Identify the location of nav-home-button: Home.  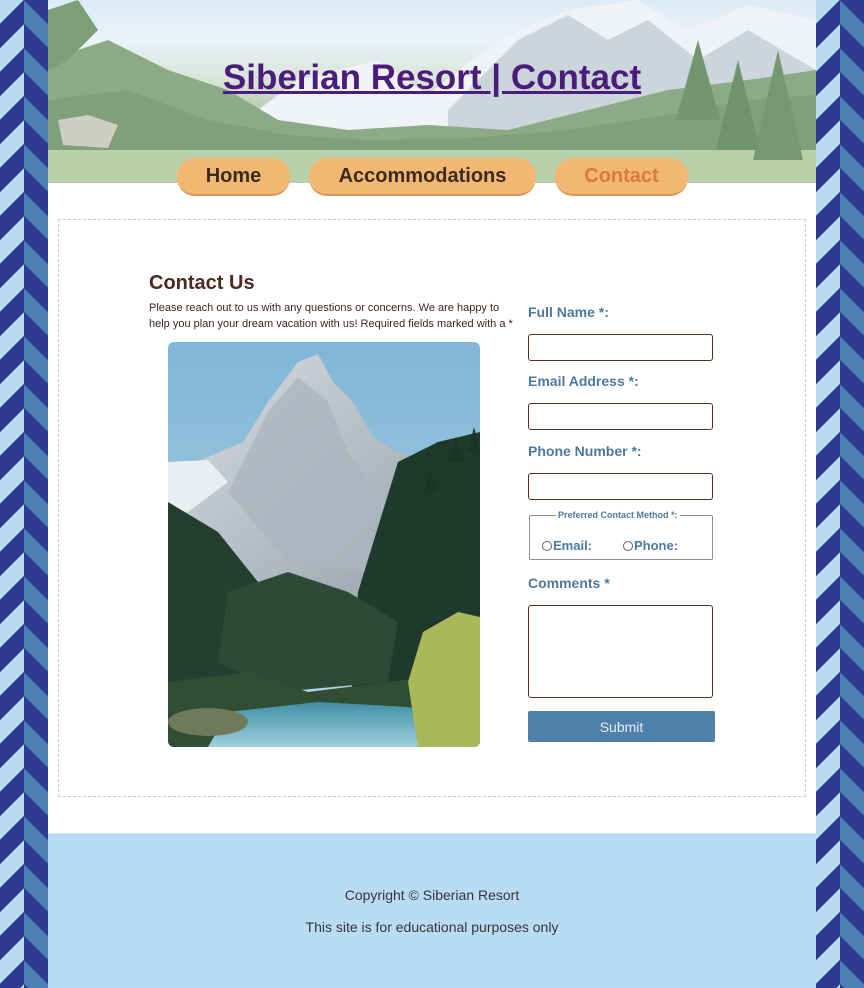
(233, 177).